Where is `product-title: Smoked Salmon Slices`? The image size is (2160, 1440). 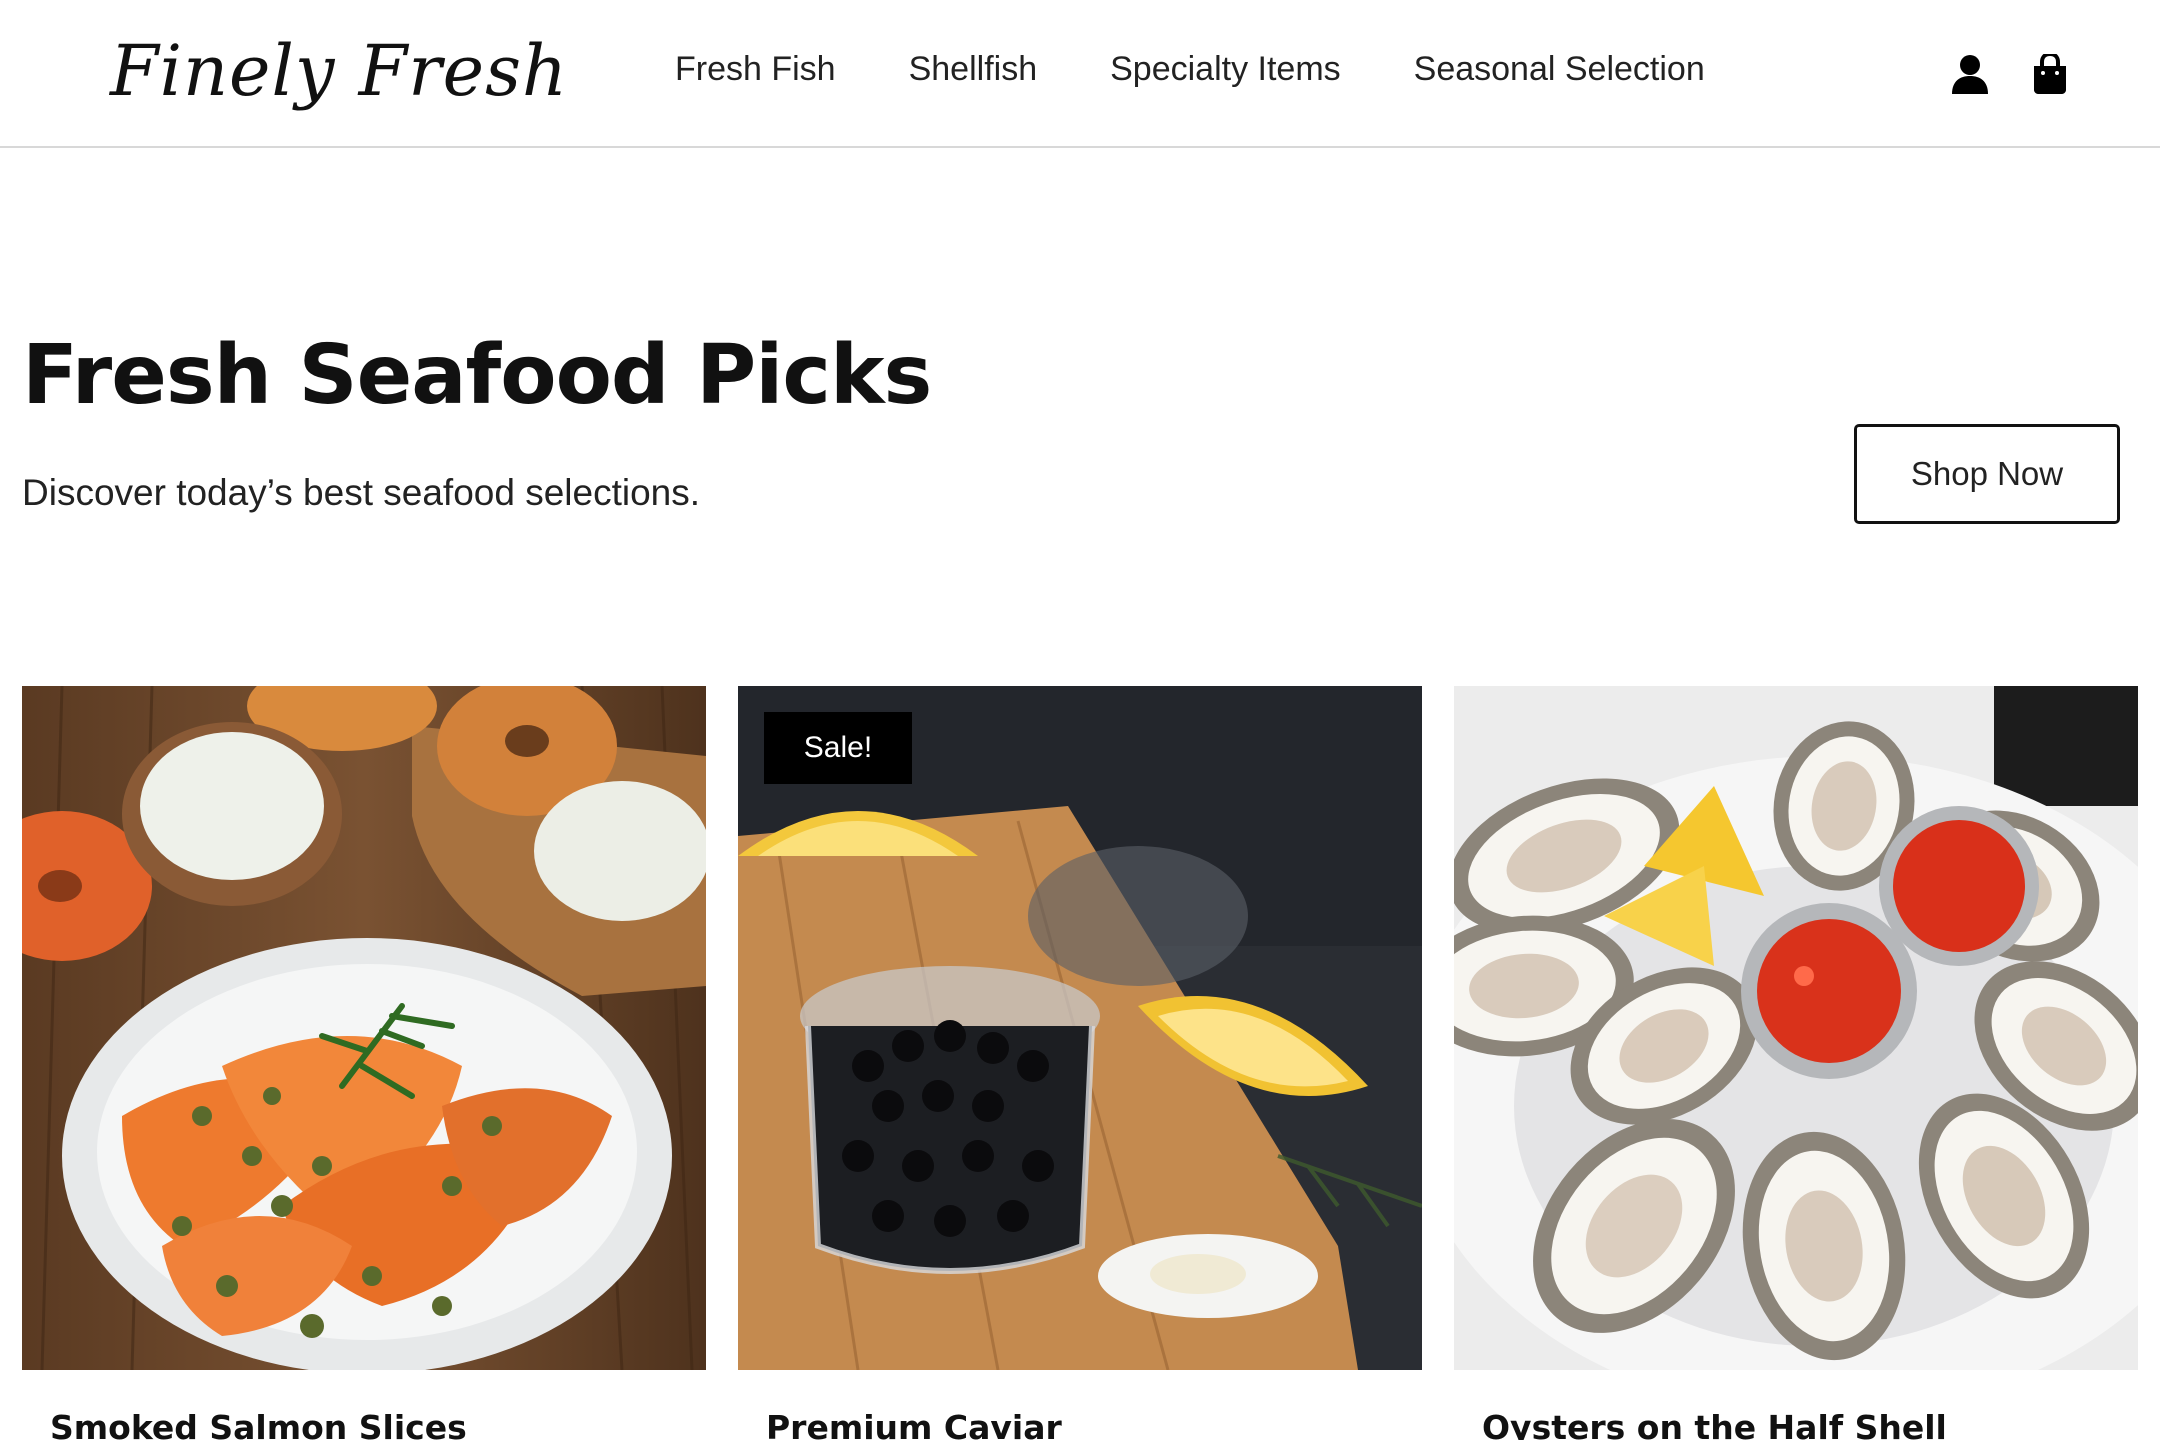 product-title: Smoked Salmon Slices is located at coordinates (258, 1424).